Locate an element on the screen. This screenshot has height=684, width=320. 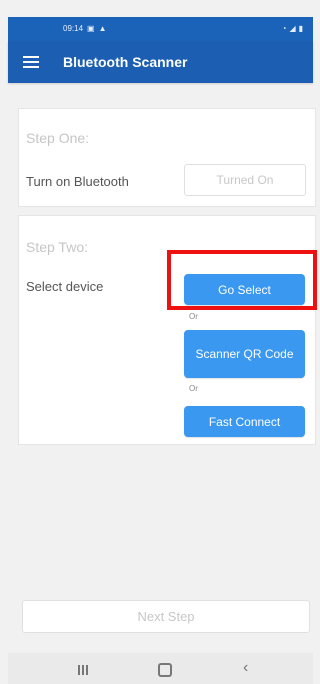
navigation-bar: ‹ is located at coordinates (160, 668).